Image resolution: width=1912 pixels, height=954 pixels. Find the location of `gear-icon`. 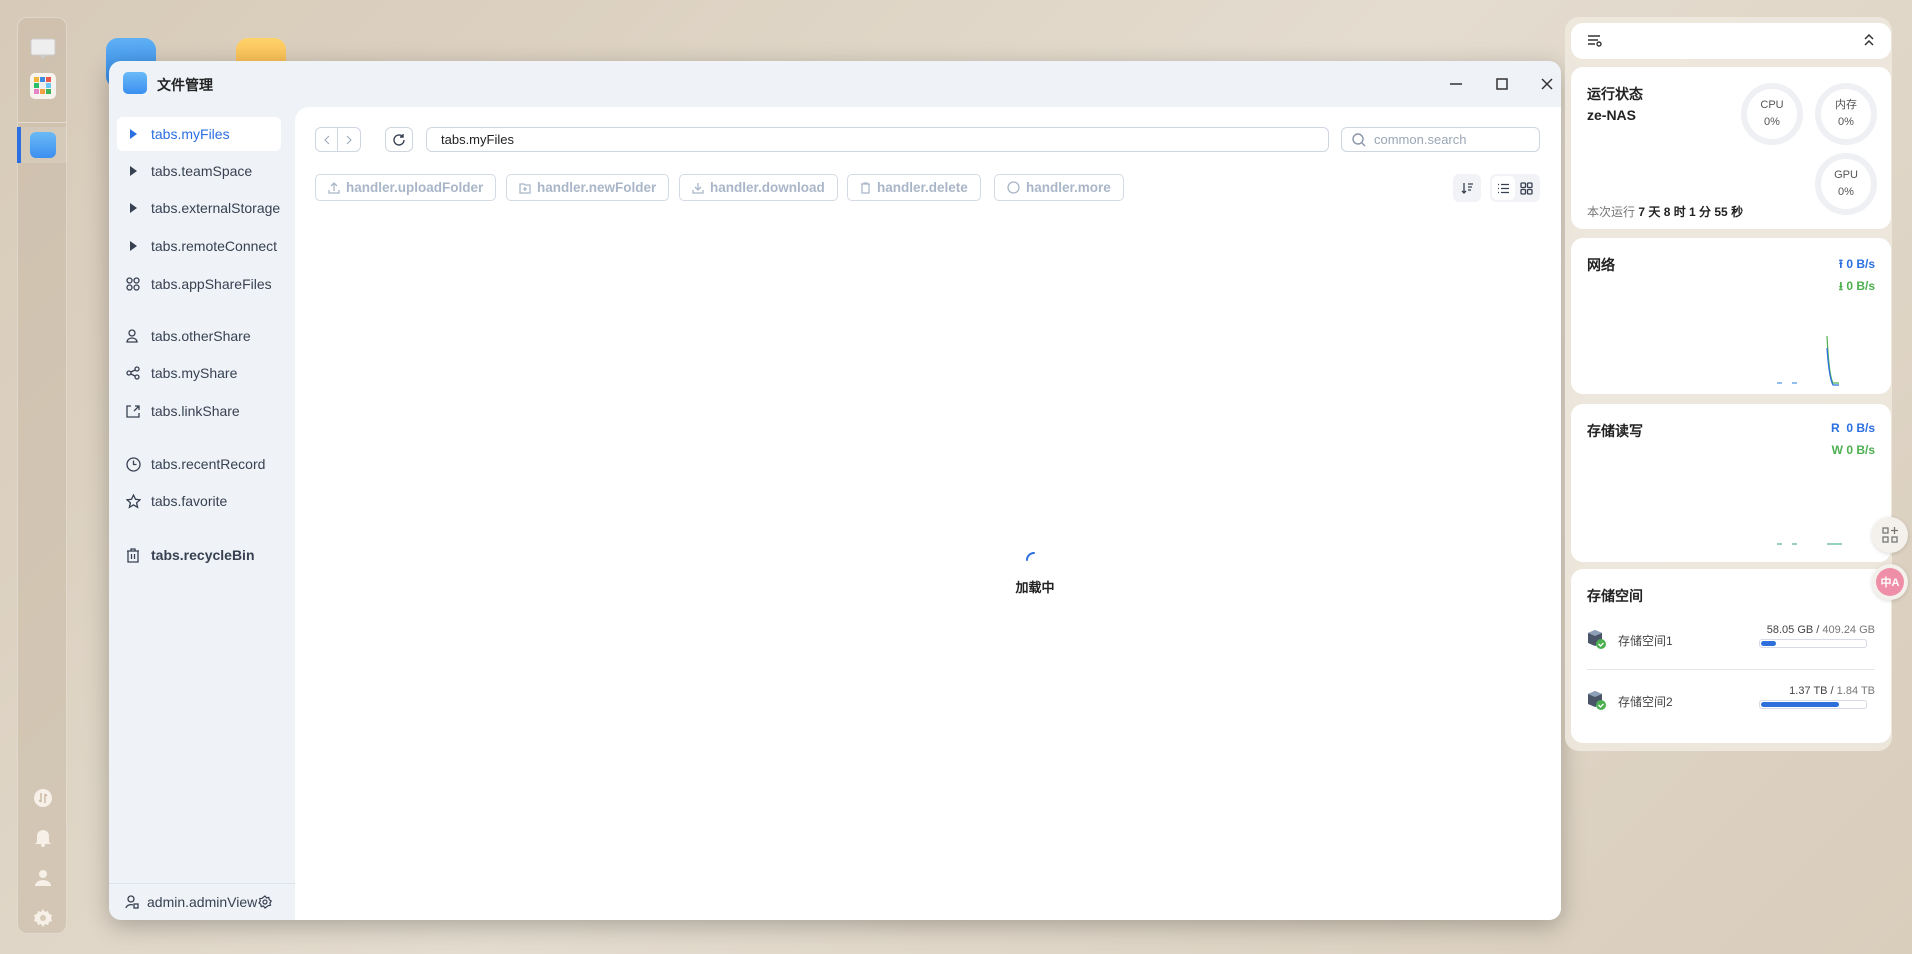

gear-icon is located at coordinates (265, 902).